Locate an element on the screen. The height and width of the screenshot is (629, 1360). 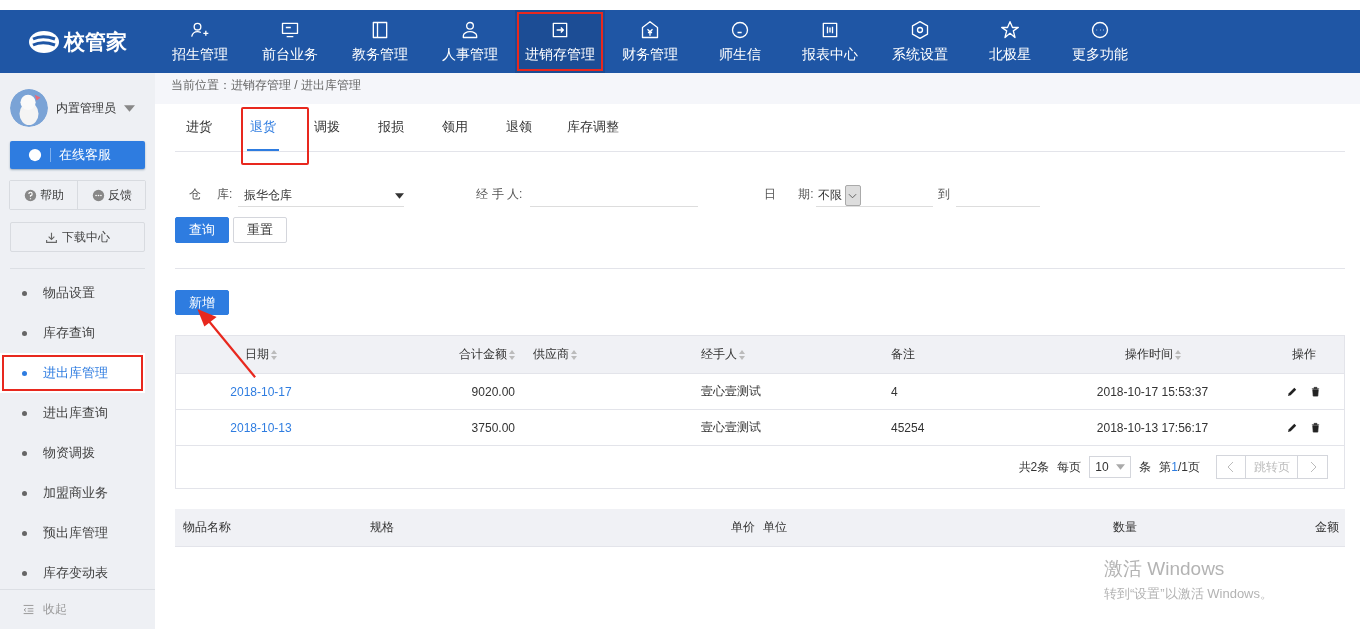
field-label: 日 is located at coordinates (770, 194).